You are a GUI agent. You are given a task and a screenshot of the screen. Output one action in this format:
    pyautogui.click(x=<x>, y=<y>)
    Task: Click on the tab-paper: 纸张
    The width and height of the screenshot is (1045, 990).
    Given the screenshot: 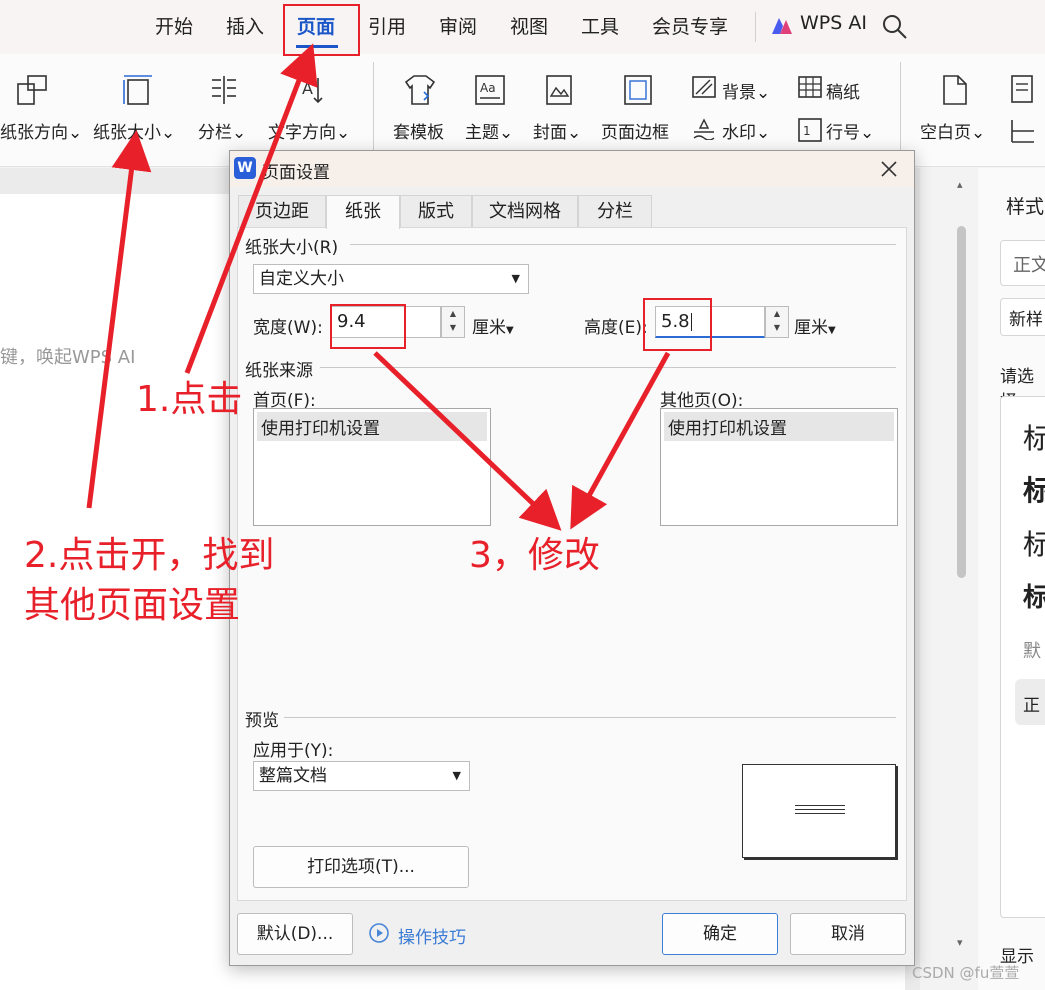 What is the action you would take?
    pyautogui.click(x=363, y=212)
    